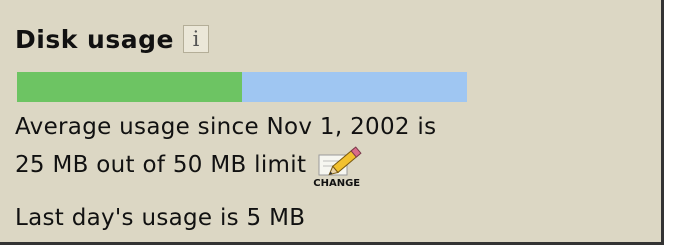 The image size is (674, 250). What do you see at coordinates (160, 218) in the screenshot?
I see `last-day-usage-text: Last day's usage is 5 MB` at bounding box center [160, 218].